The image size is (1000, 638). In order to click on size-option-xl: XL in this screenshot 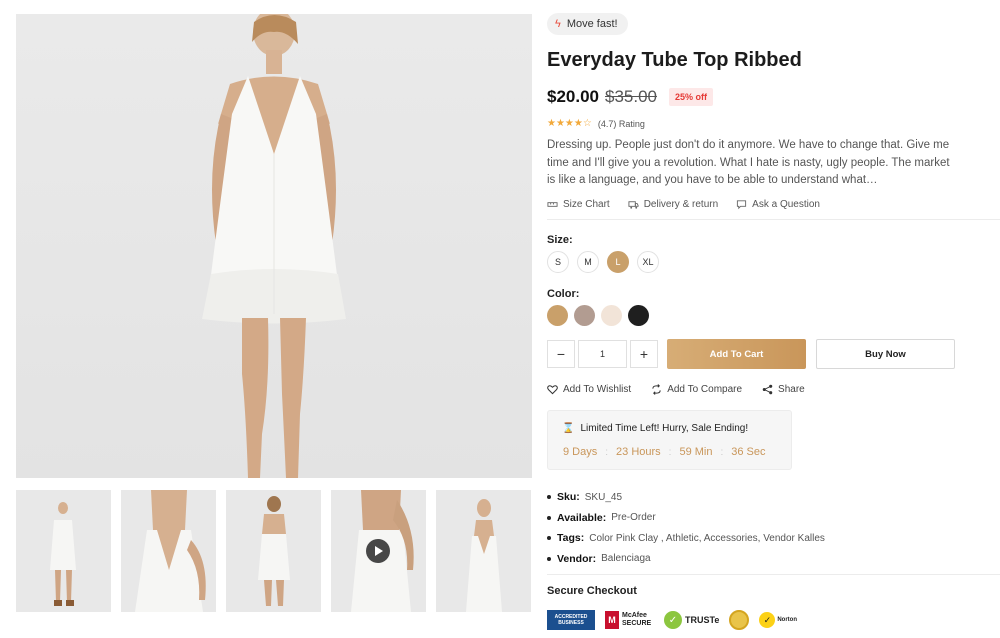, I will do `click(648, 262)`.